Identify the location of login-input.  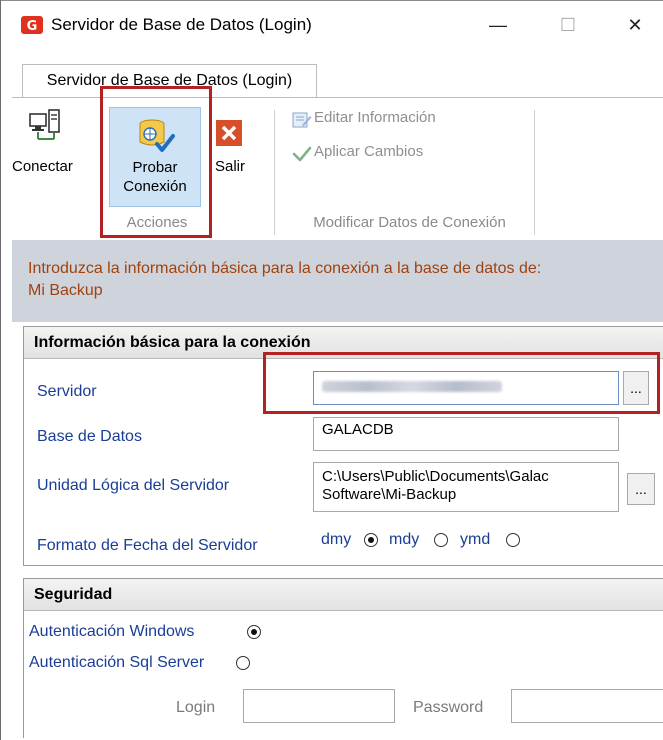
(319, 706).